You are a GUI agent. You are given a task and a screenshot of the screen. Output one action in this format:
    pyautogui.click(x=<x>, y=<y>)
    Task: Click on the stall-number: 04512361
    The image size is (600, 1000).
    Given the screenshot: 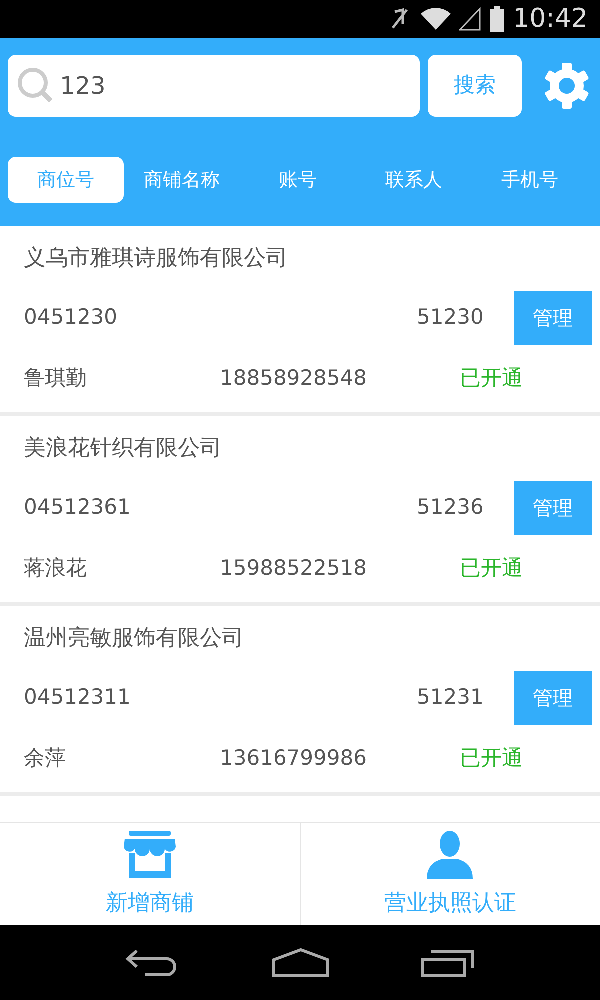 What is the action you would take?
    pyautogui.click(x=78, y=508)
    